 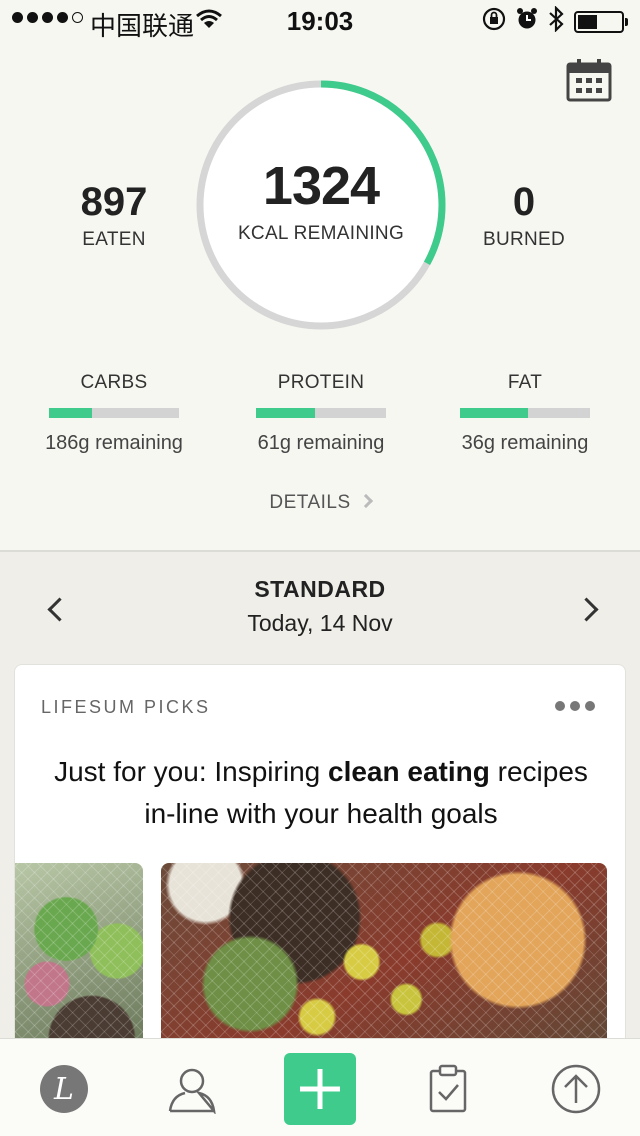 What do you see at coordinates (525, 382) in the screenshot?
I see `macro-name: FAT` at bounding box center [525, 382].